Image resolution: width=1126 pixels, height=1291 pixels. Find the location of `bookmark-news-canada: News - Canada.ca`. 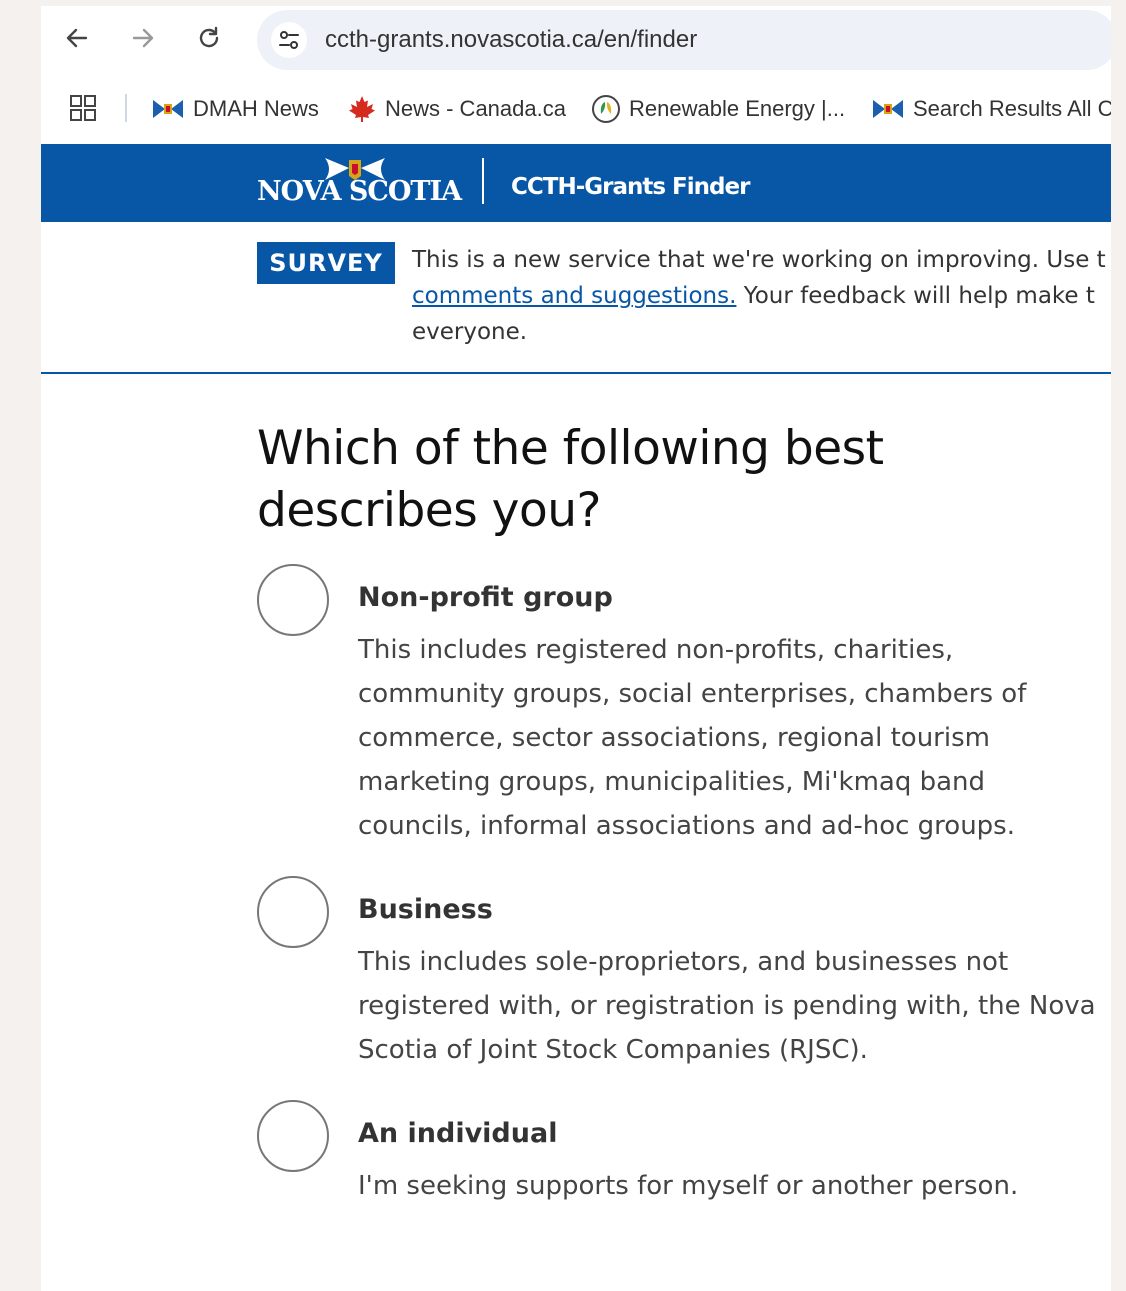

bookmark-news-canada: News - Canada.ca is located at coordinates (456, 109).